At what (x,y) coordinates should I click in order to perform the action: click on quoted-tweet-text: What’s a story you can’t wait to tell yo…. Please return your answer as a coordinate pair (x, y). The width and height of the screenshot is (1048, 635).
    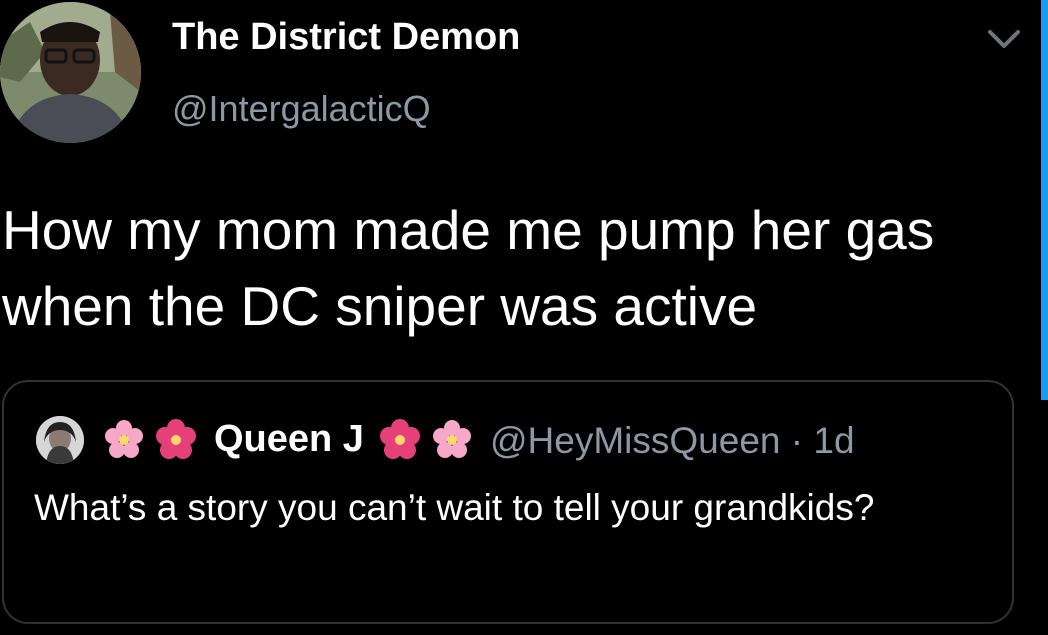
    Looking at the image, I should click on (454, 507).